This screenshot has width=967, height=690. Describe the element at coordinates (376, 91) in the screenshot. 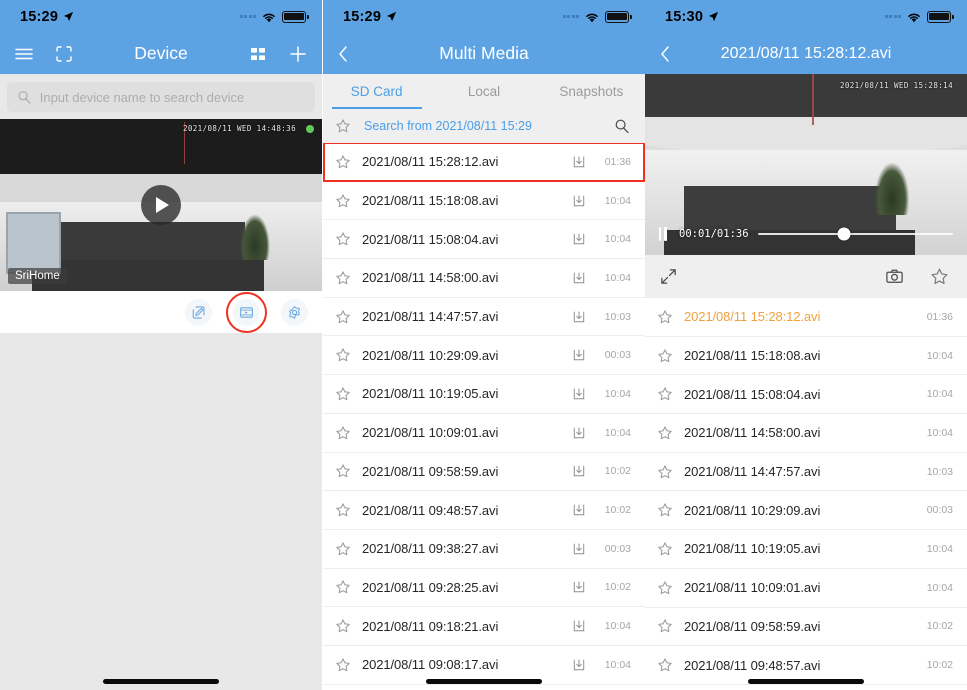

I see `tab-sd-card: SD Card` at that location.